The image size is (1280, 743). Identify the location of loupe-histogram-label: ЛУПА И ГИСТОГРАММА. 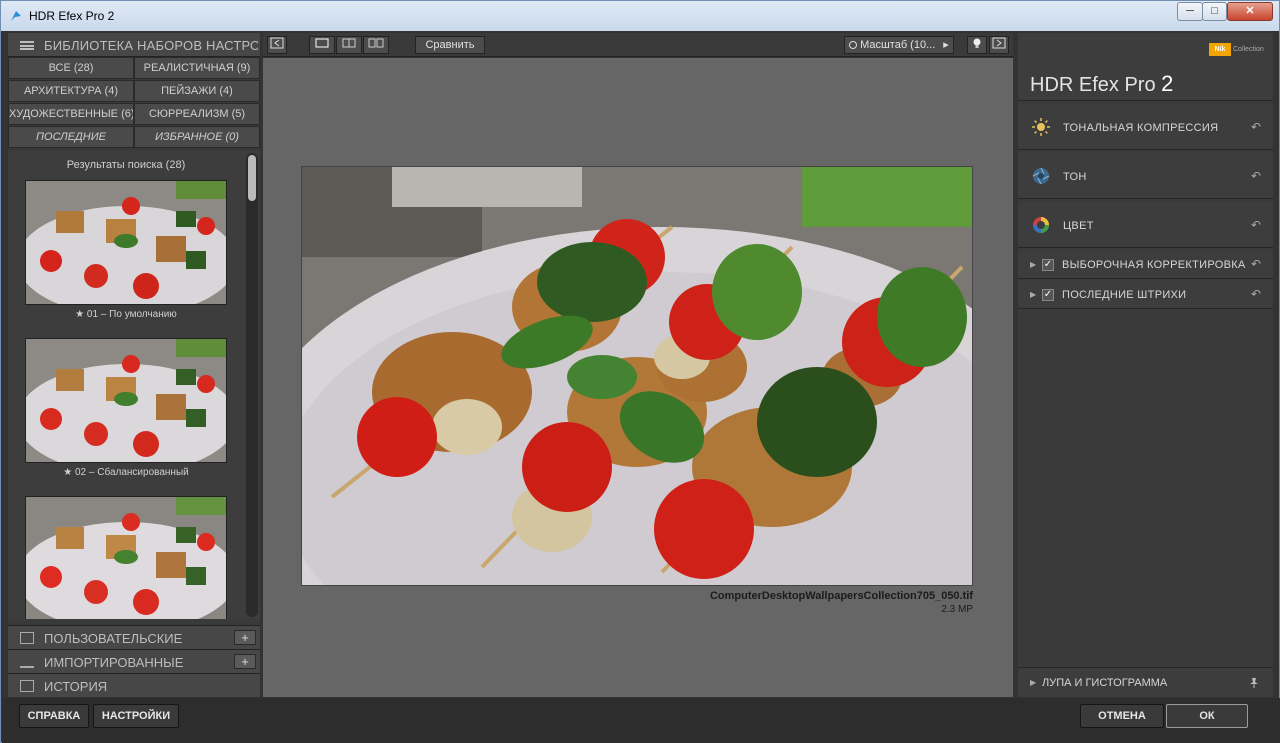
(1105, 683).